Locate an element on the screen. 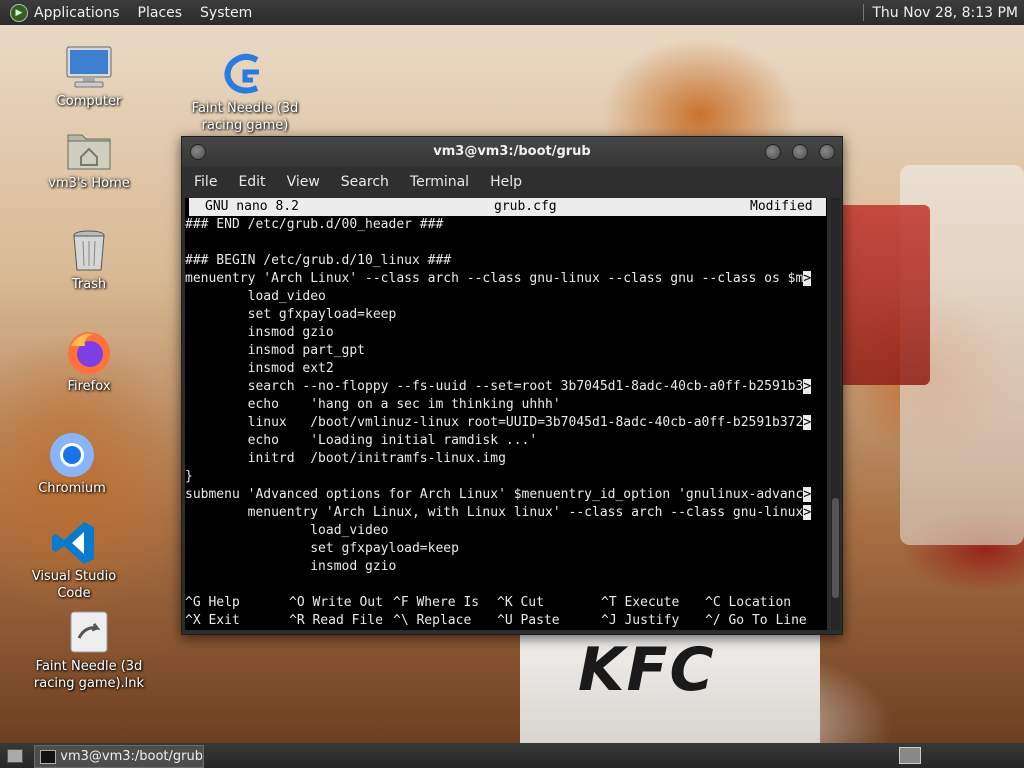  menu-file: File is located at coordinates (205, 182).